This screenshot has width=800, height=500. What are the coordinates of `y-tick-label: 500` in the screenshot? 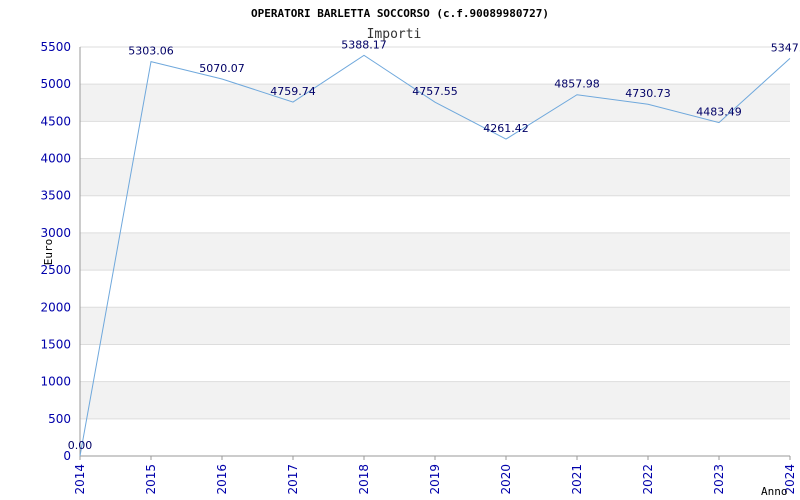 It's located at (59, 419).